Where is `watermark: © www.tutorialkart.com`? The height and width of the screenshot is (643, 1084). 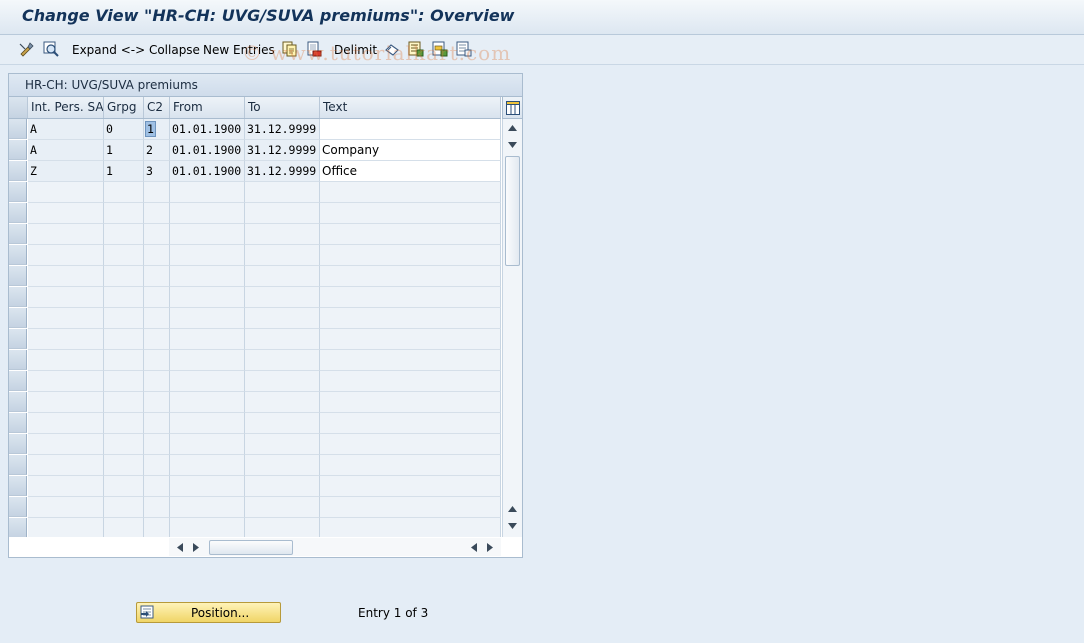
watermark: © www.tutorialkart.com is located at coordinates (377, 53).